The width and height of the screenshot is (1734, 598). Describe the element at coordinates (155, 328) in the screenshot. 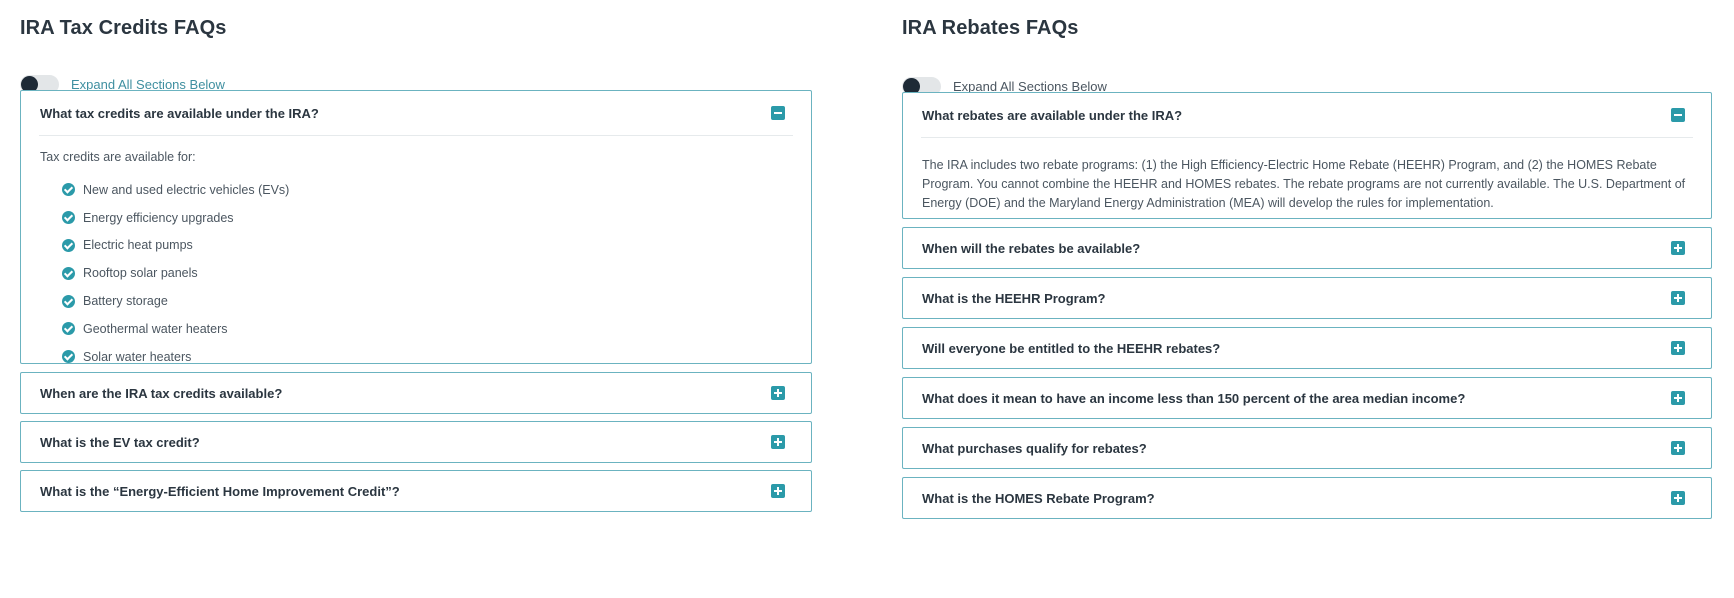

I see `list-item-text: Geothermal water heaters` at that location.